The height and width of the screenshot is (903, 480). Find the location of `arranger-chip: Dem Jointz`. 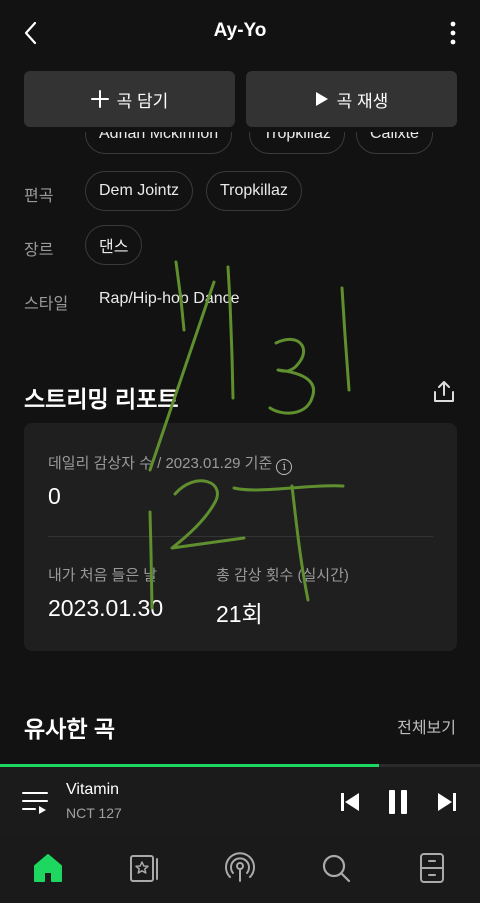

arranger-chip: Dem Jointz is located at coordinates (139, 191).